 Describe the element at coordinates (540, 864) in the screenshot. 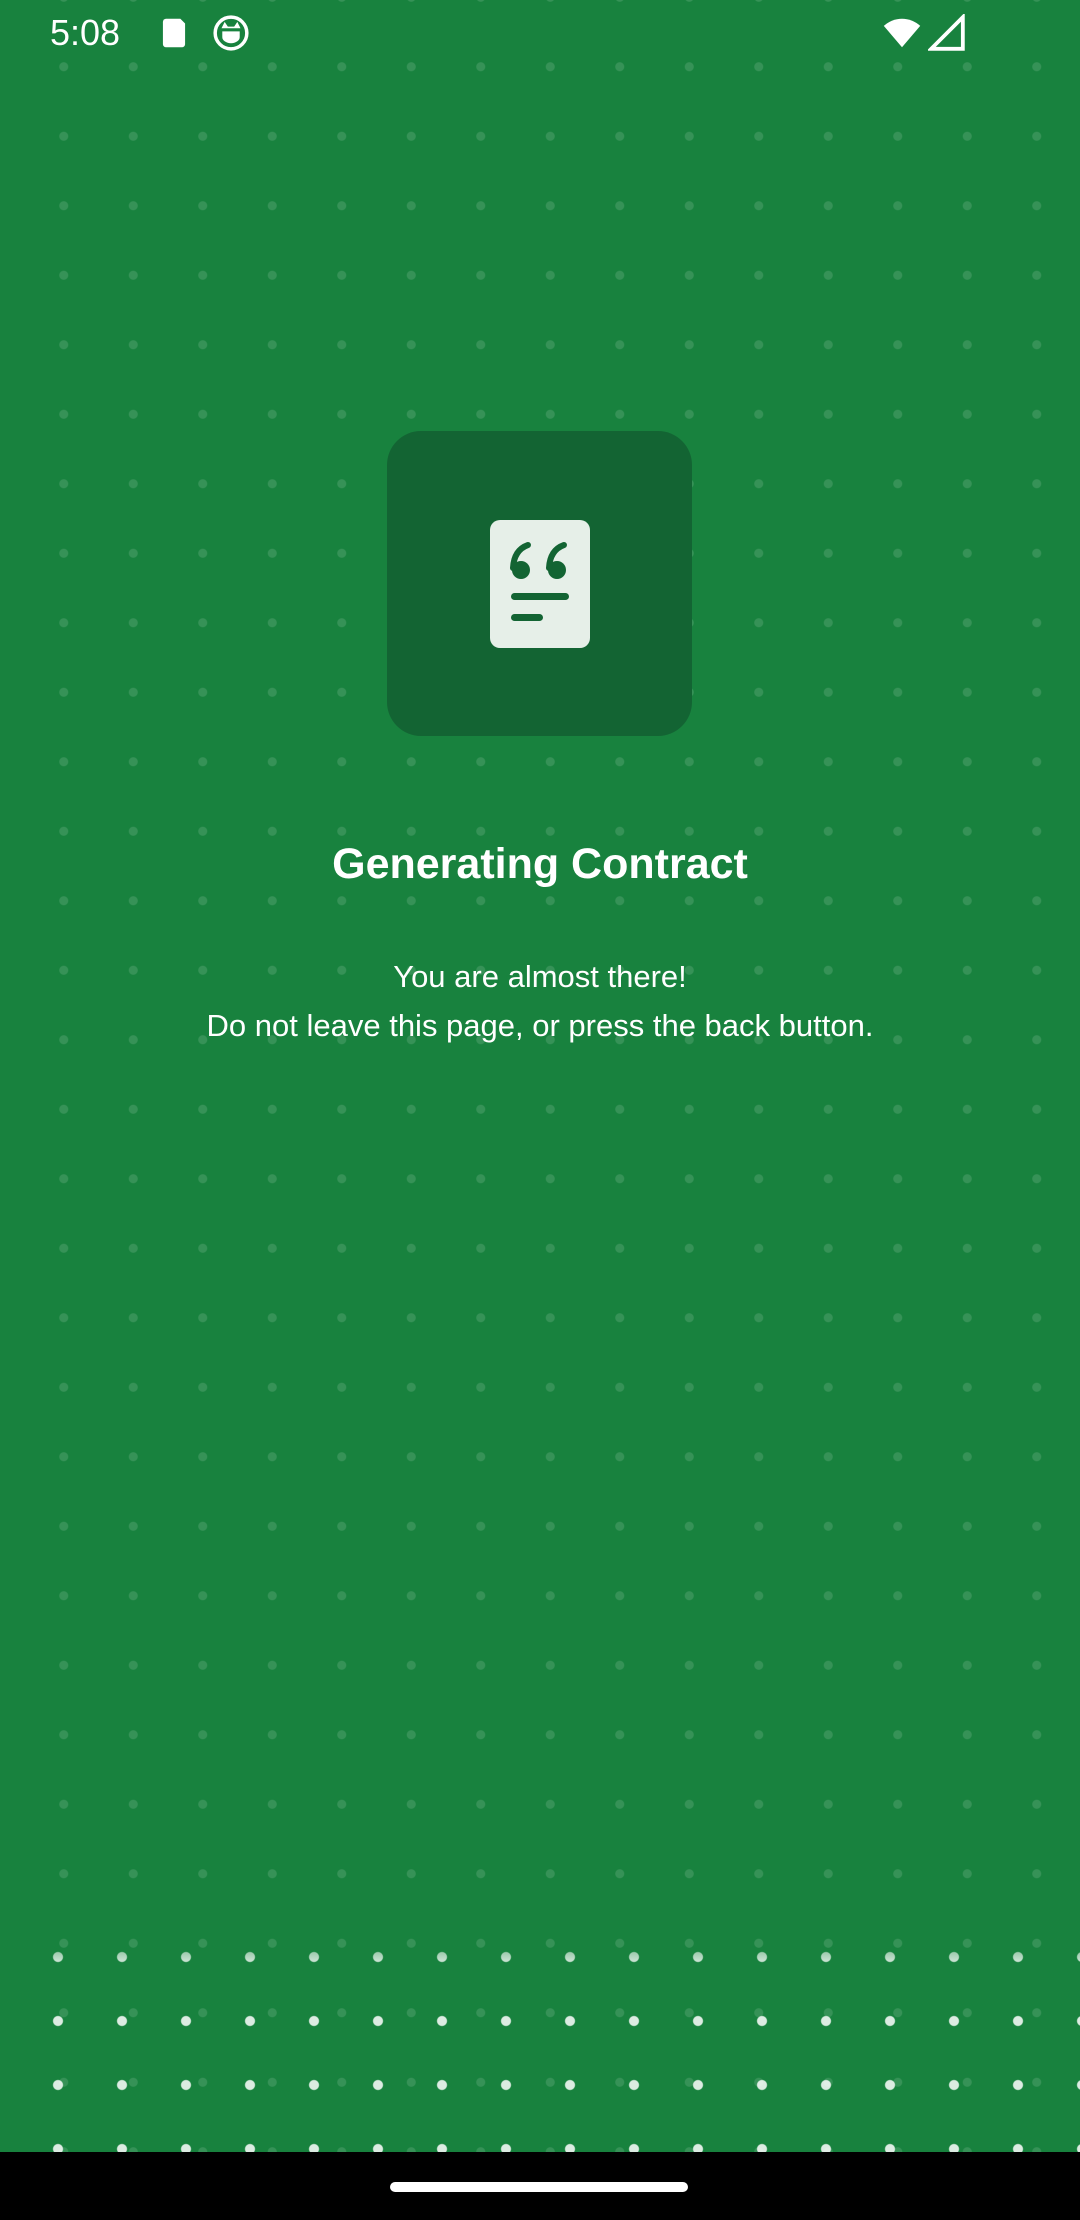

I see `page-title: Generating Contract` at that location.